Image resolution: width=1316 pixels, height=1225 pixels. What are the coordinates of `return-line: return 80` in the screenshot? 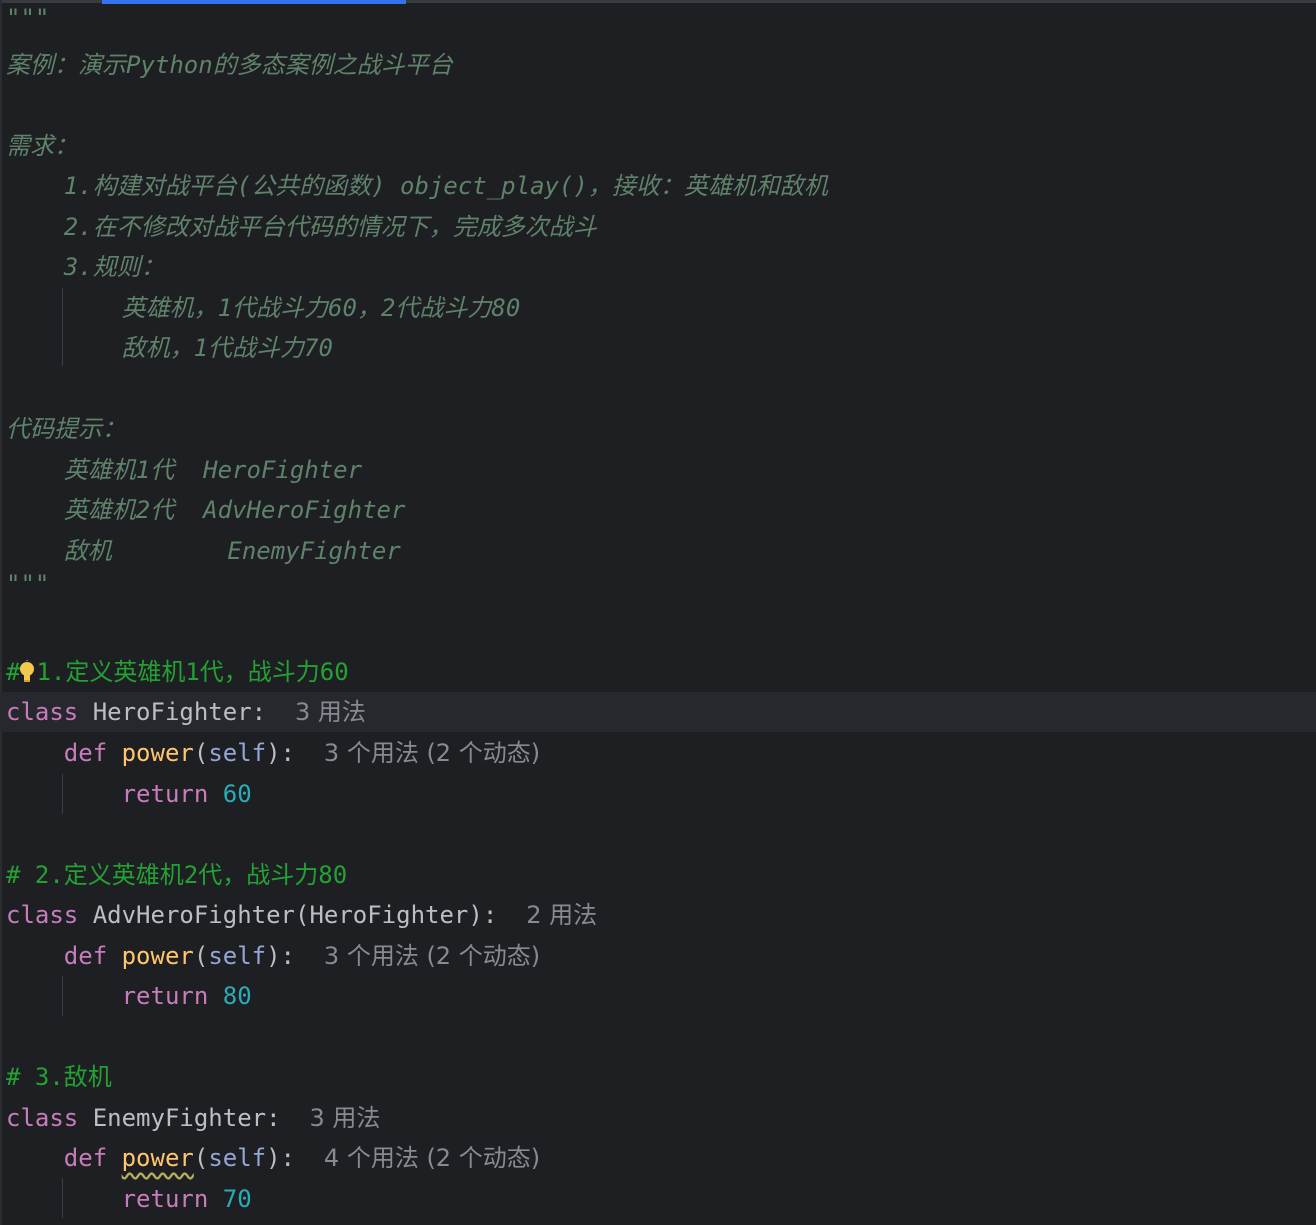 It's located at (129, 996).